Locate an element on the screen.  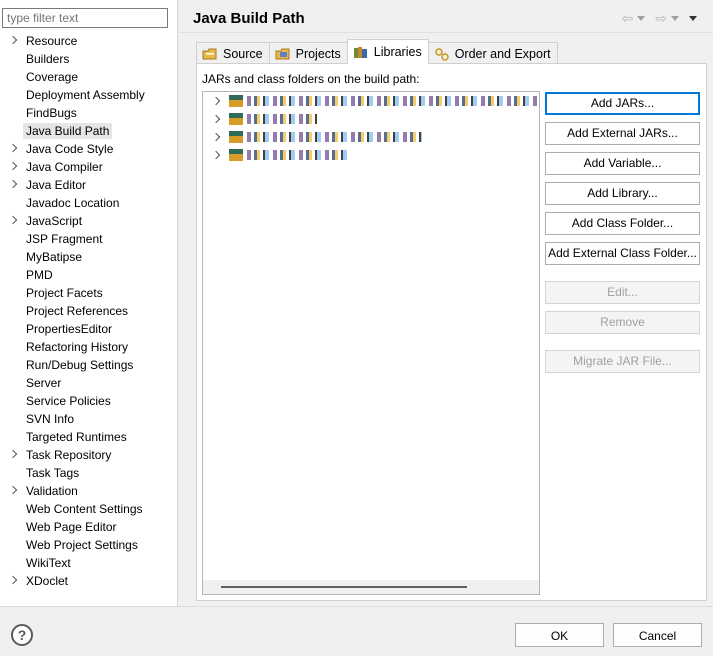
page-title: Java Build Path is located at coordinates (249, 18).